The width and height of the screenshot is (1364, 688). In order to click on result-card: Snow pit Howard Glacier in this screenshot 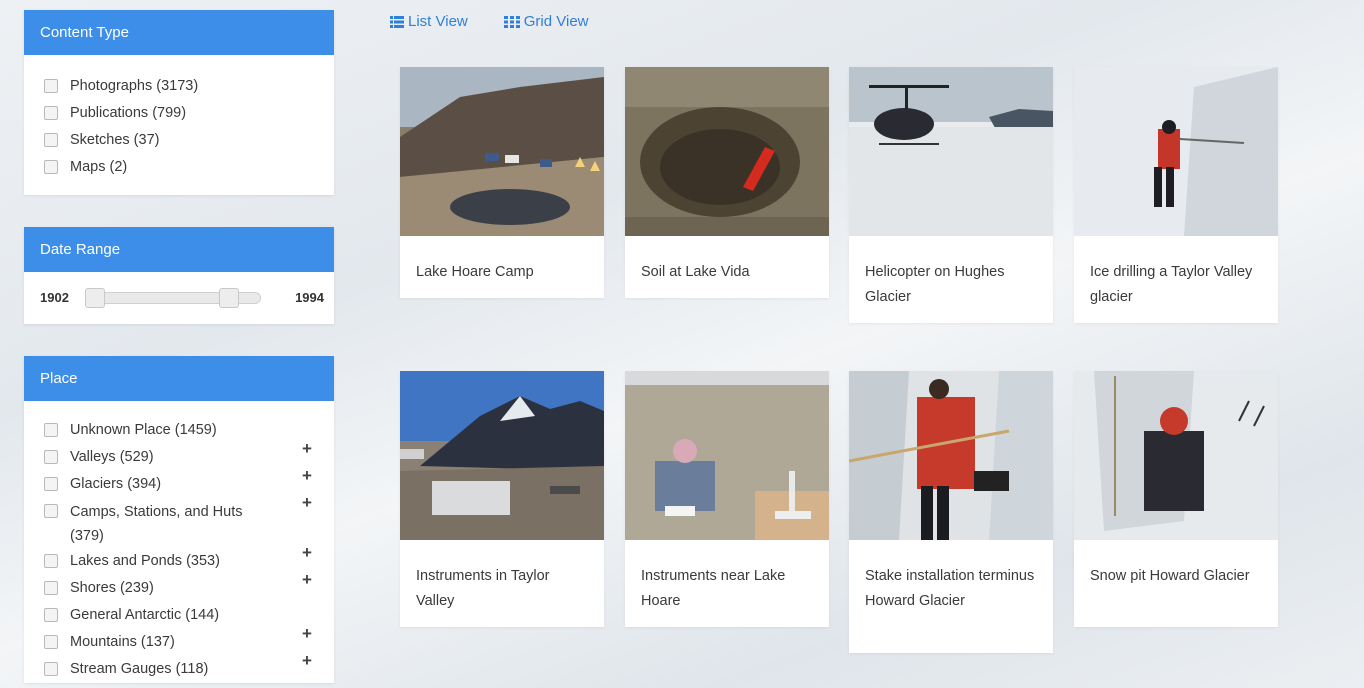, I will do `click(1176, 499)`.